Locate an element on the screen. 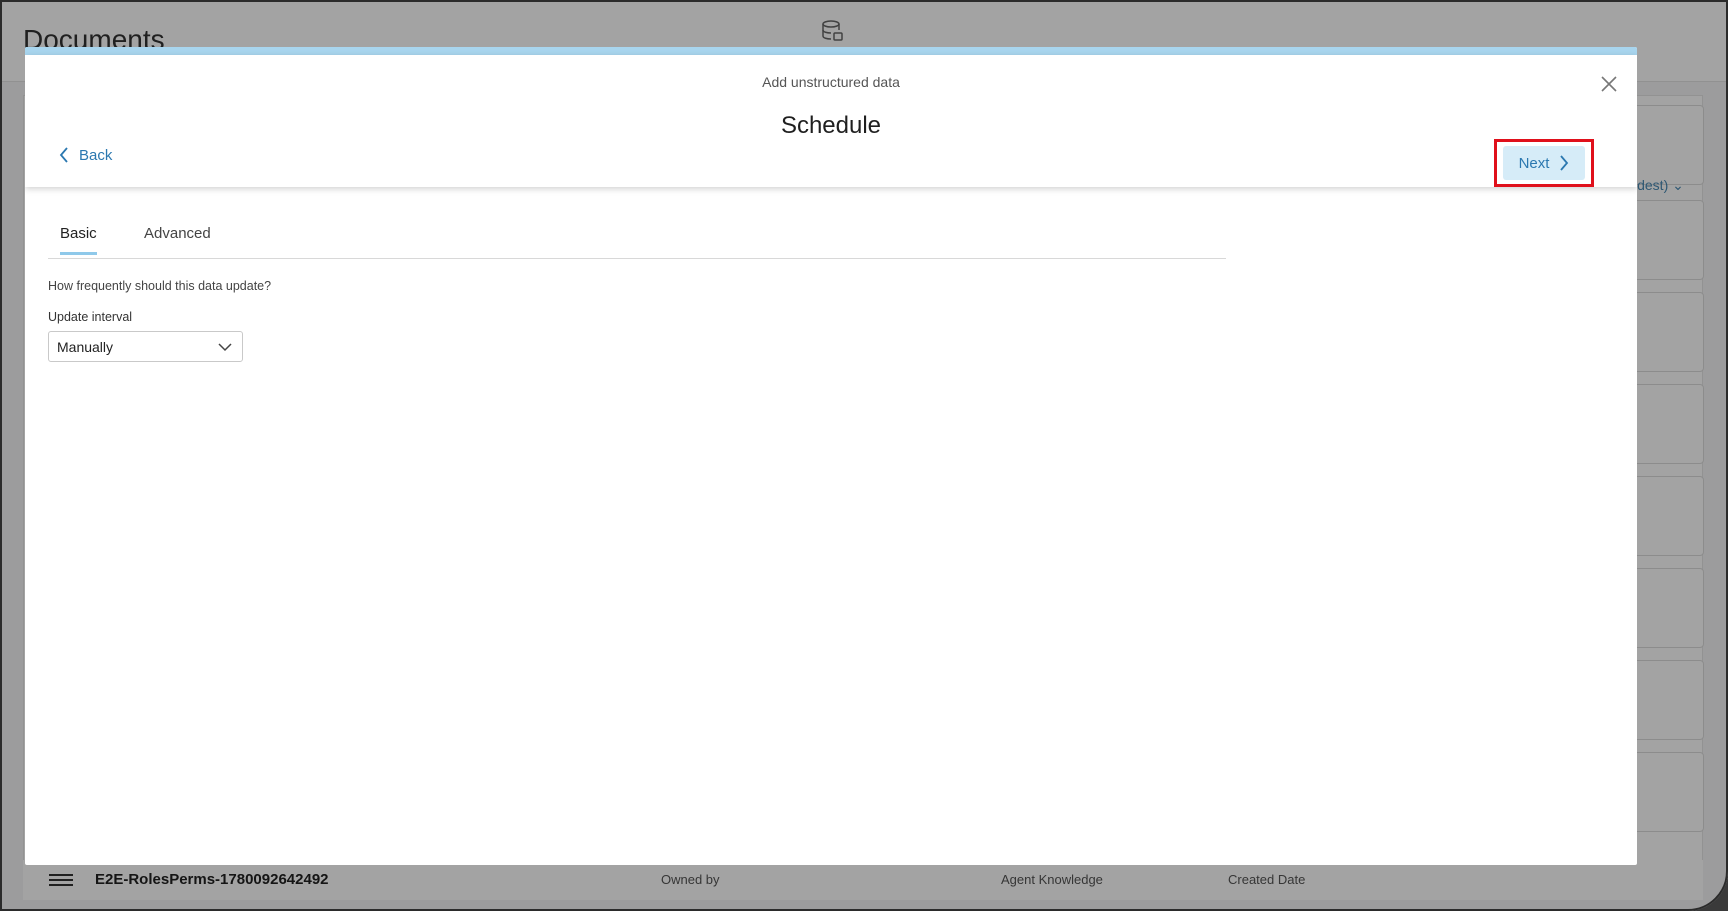  update-interval-label: Update interval is located at coordinates (90, 317).